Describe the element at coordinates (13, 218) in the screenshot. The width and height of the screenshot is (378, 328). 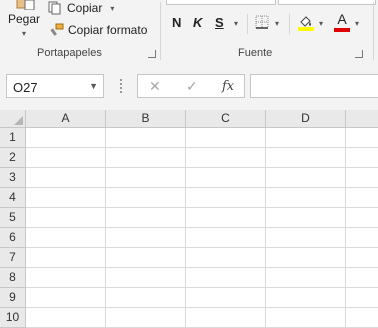
I see `row-header-5: 5` at that location.